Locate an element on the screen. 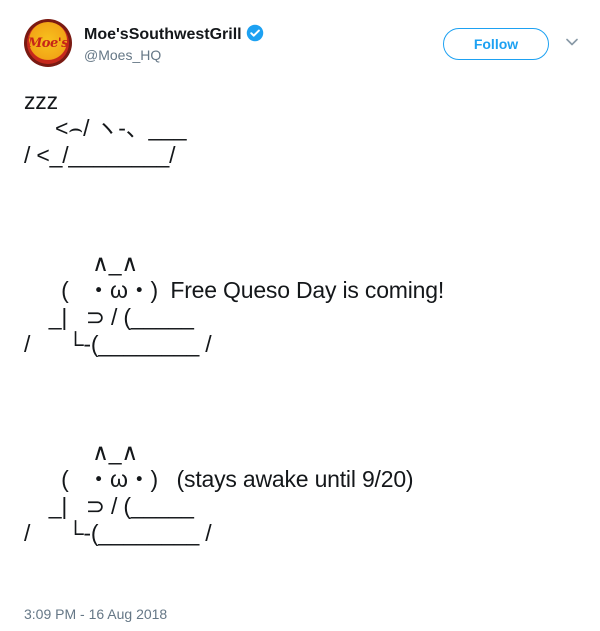 This screenshot has width=600, height=631. verified-badge-icon is located at coordinates (254, 33).